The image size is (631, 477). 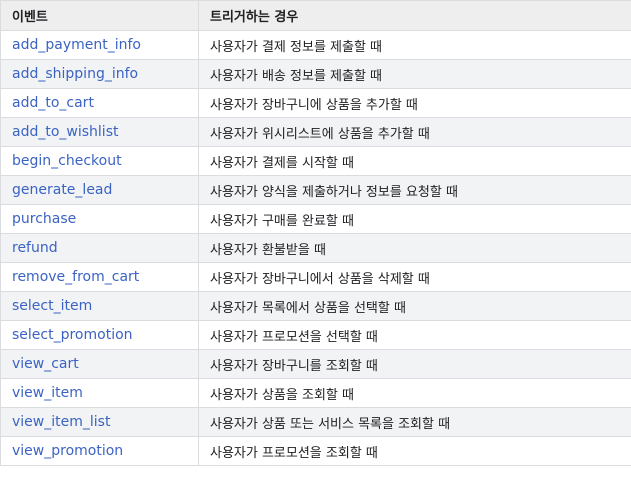 I want to click on trigger-cell: 사용자가 배송 정보를 제출할 때, so click(x=414, y=74).